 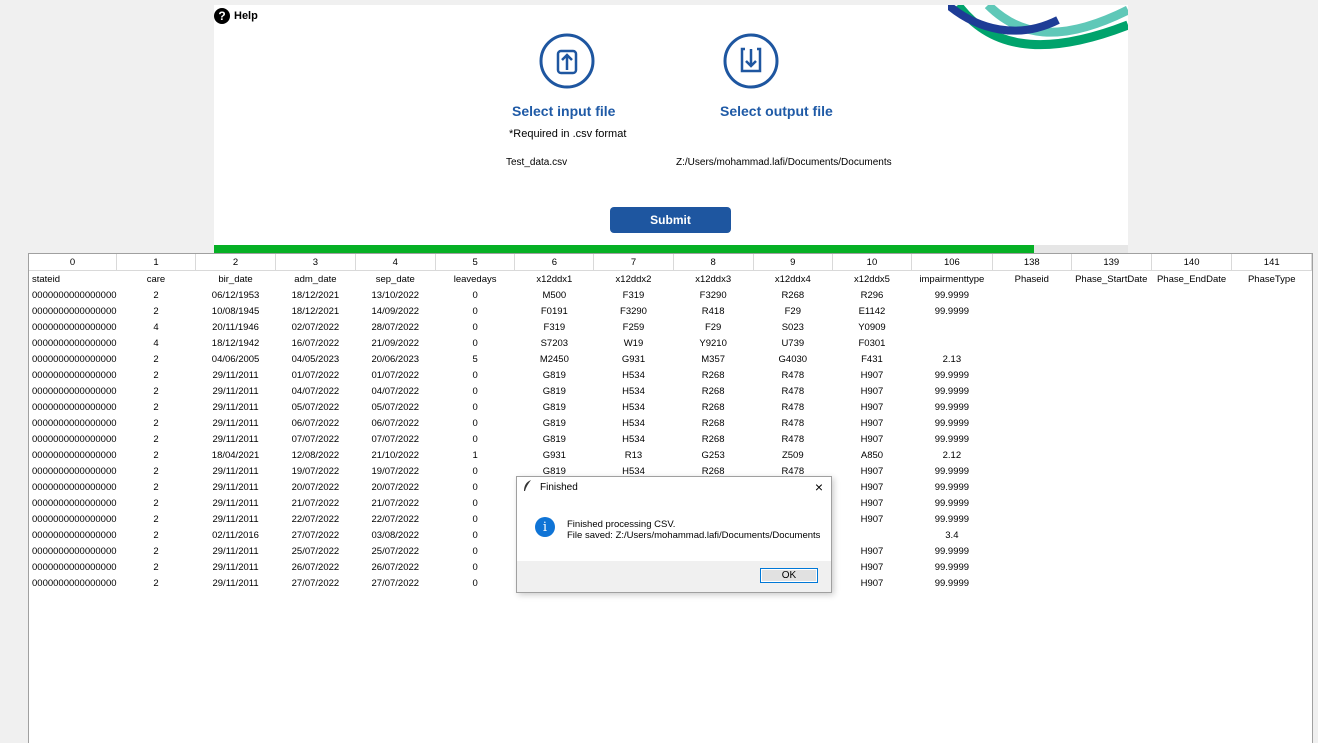 I want to click on table-cell: E1142, so click(x=872, y=311).